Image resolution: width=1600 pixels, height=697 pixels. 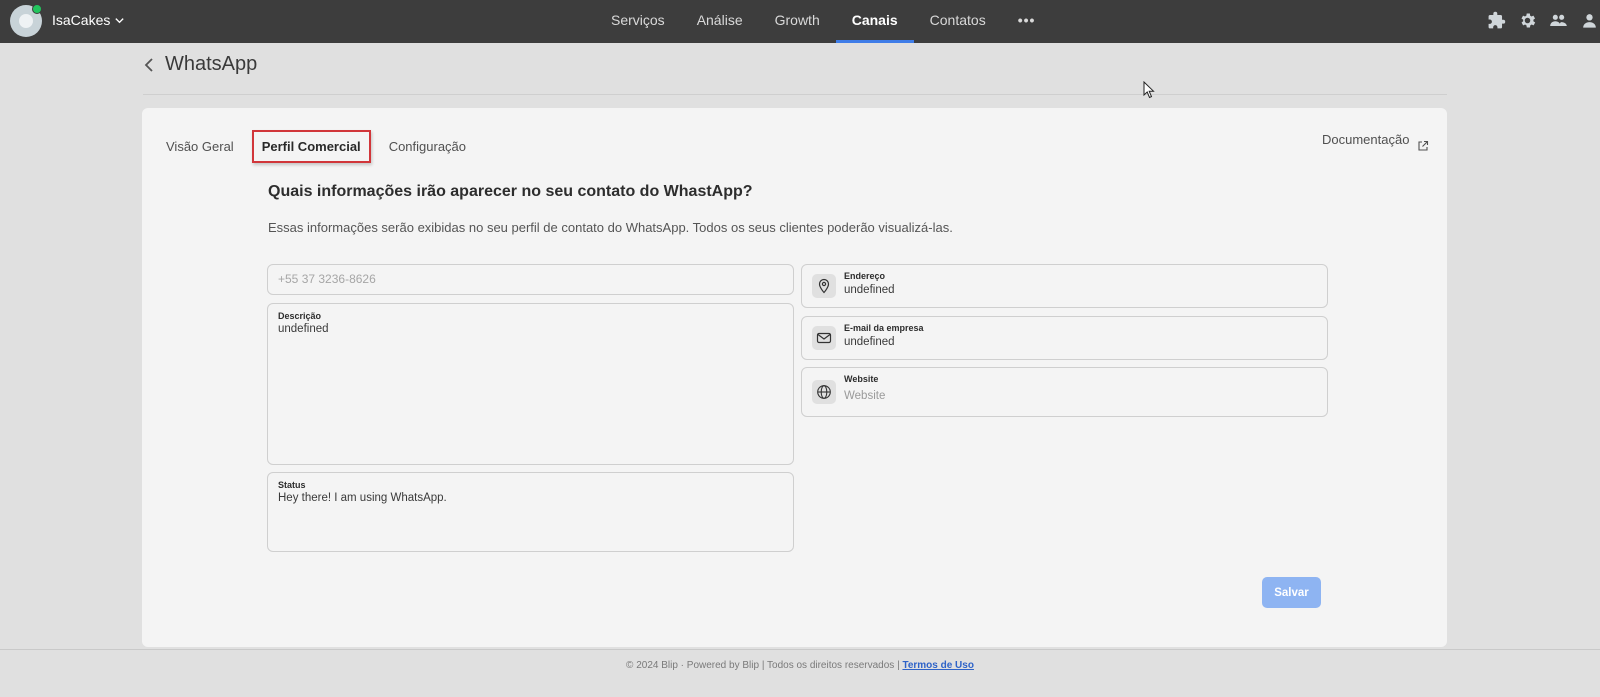 I want to click on nav-canais: Canais, so click(x=874, y=21).